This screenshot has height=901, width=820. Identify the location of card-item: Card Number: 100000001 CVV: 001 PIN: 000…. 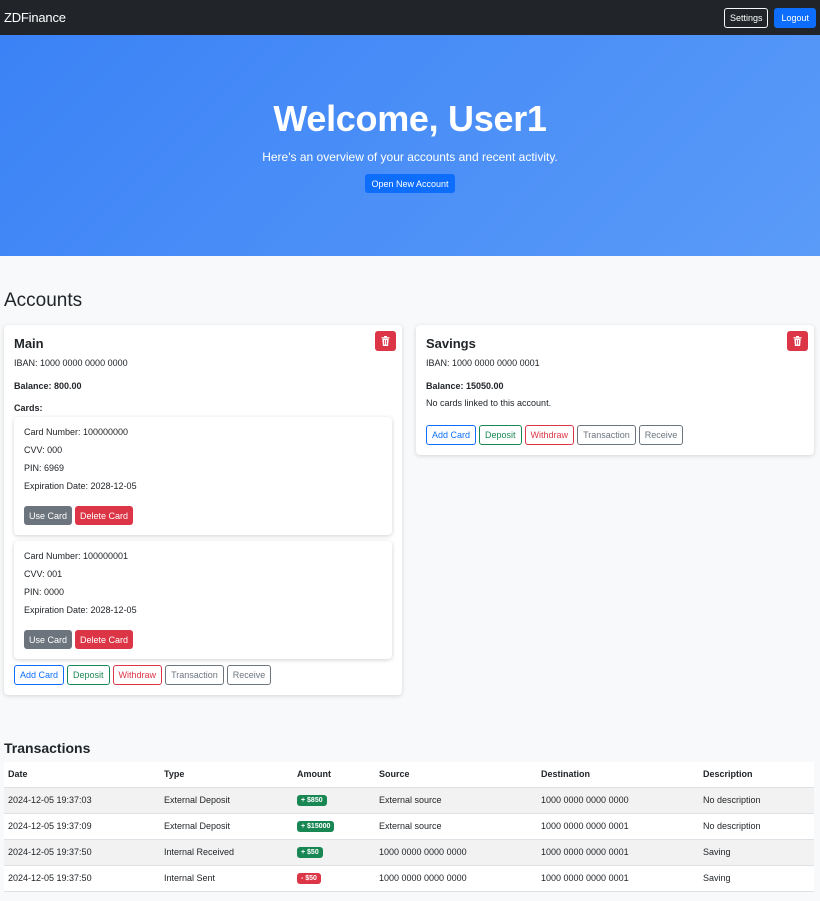
(203, 600).